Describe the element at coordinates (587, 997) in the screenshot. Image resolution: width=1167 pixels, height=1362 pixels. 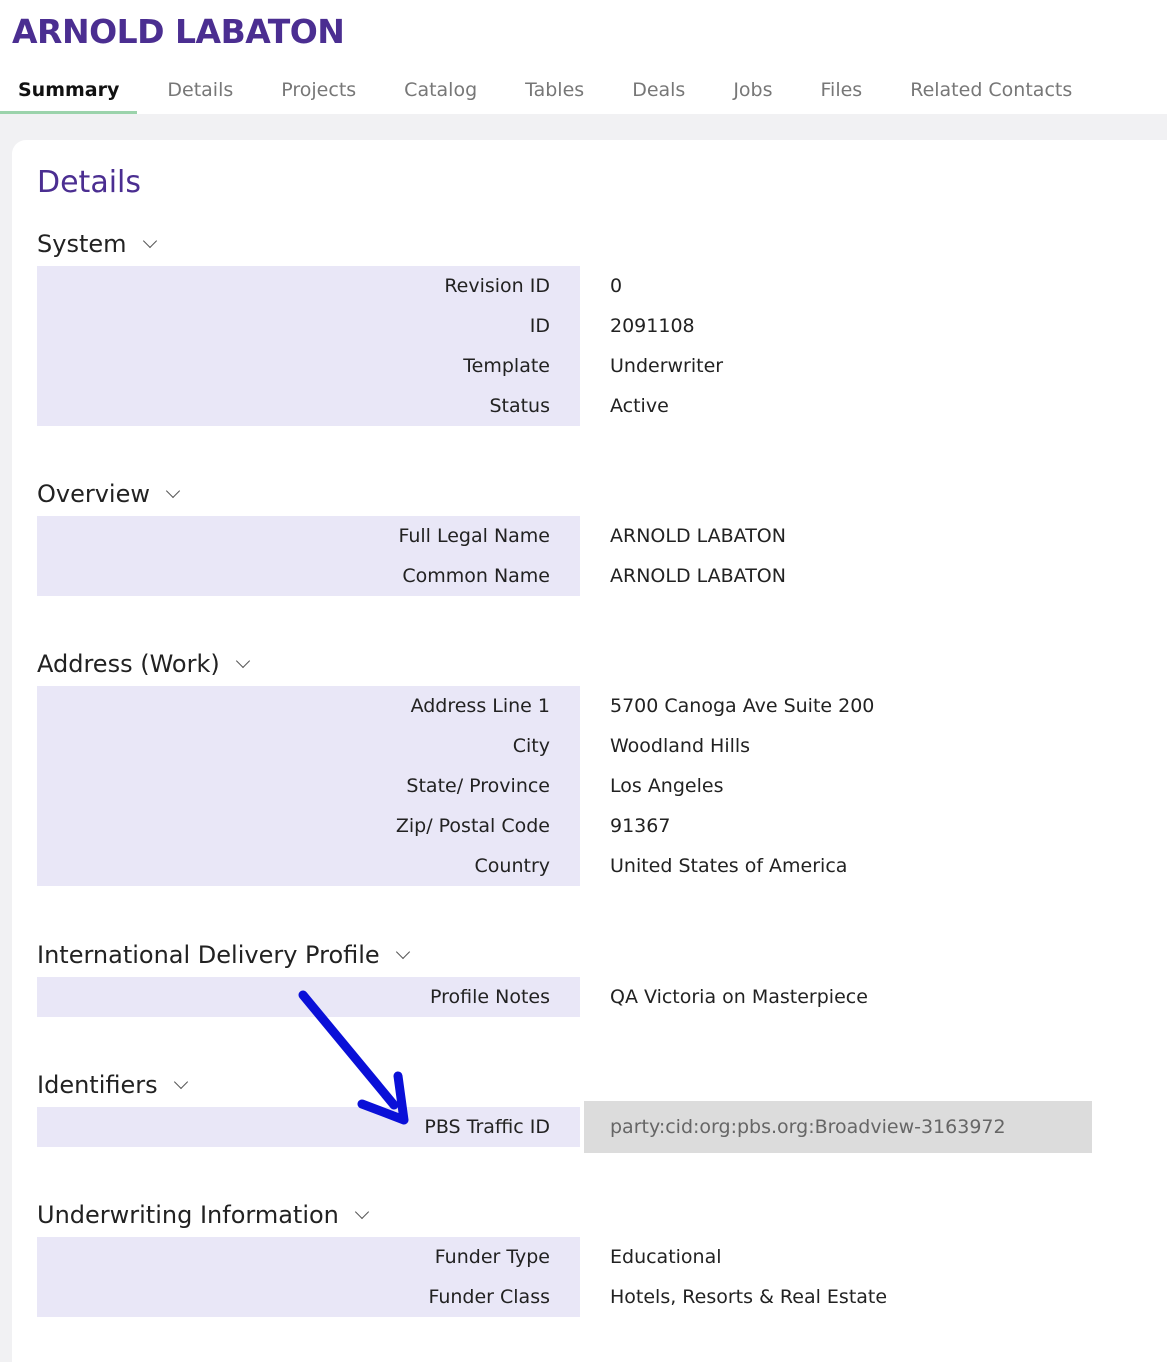
I see `field-row: Profile Notes QA Victoria on Masterpiece` at that location.